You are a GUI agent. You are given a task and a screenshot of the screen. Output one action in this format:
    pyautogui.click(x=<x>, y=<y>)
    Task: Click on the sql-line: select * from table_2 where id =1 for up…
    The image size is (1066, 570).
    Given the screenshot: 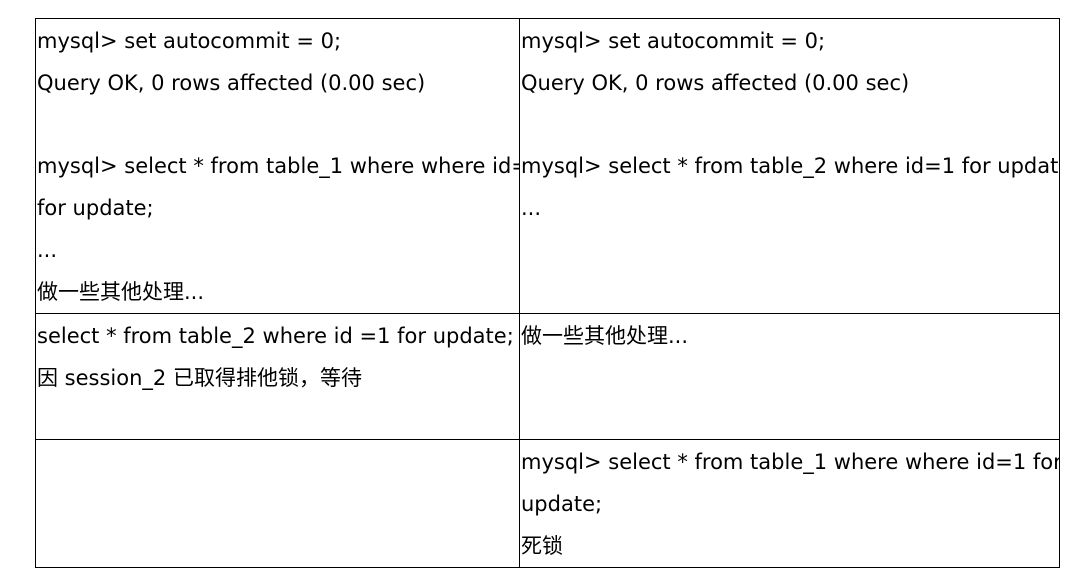 What is the action you would take?
    pyautogui.click(x=275, y=336)
    